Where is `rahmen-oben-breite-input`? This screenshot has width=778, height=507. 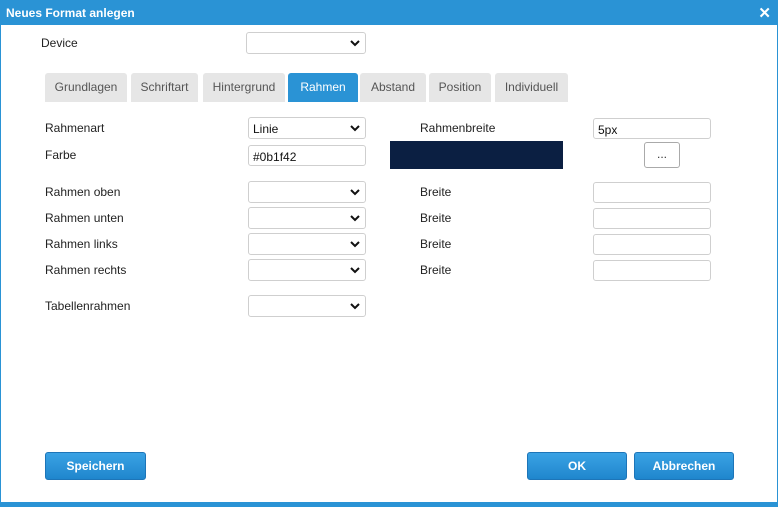
rahmen-oben-breite-input is located at coordinates (652, 192).